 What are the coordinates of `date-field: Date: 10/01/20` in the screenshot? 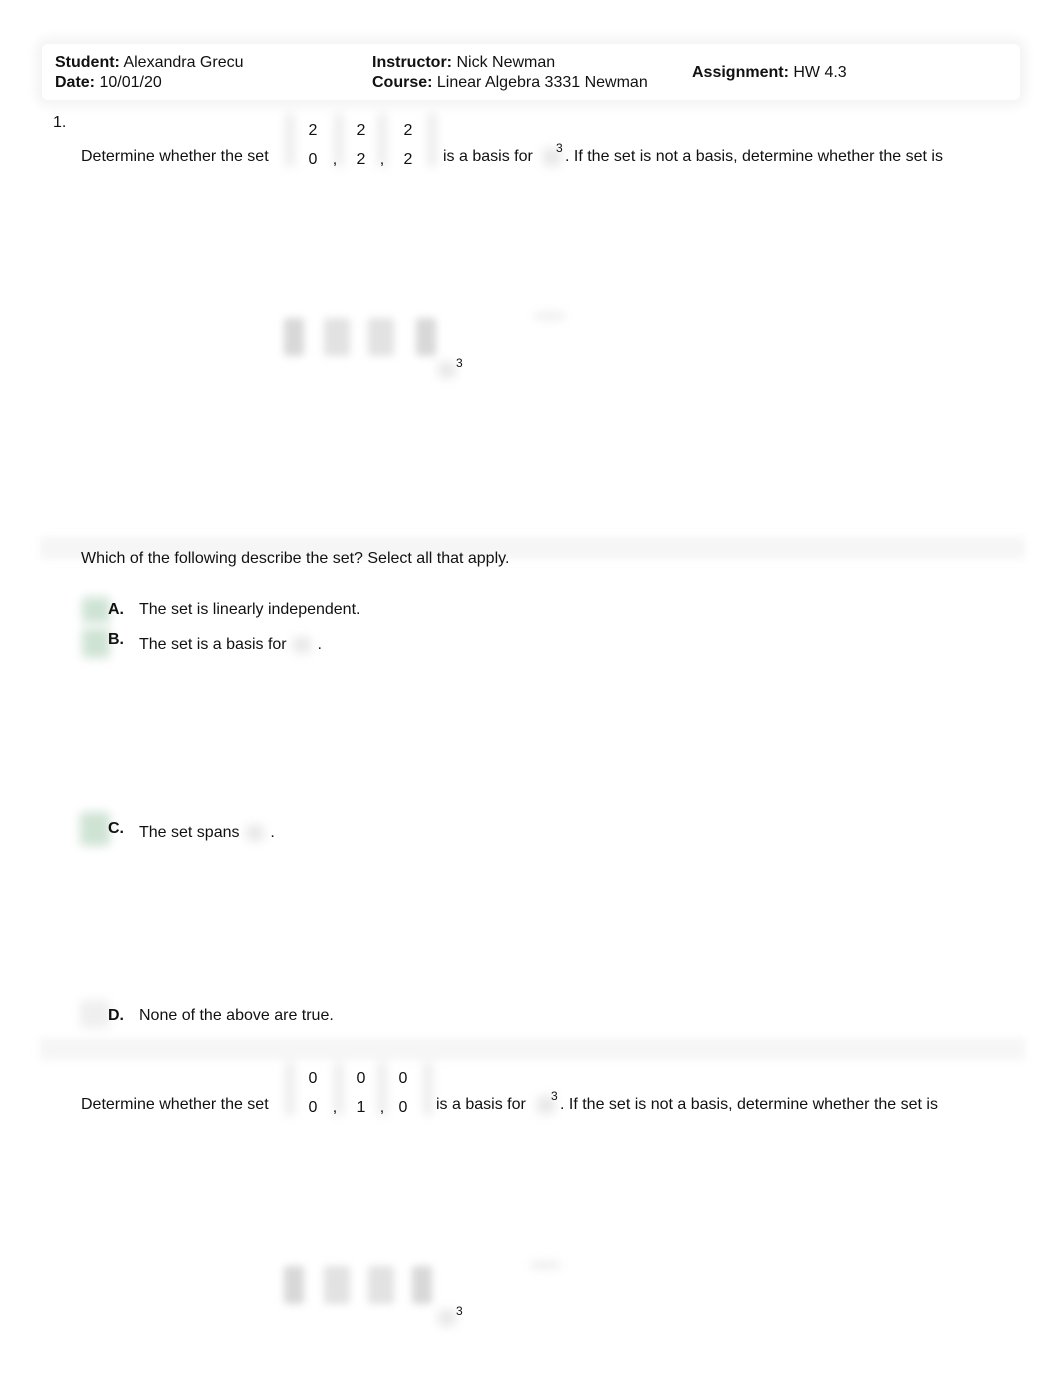 It's located at (108, 83).